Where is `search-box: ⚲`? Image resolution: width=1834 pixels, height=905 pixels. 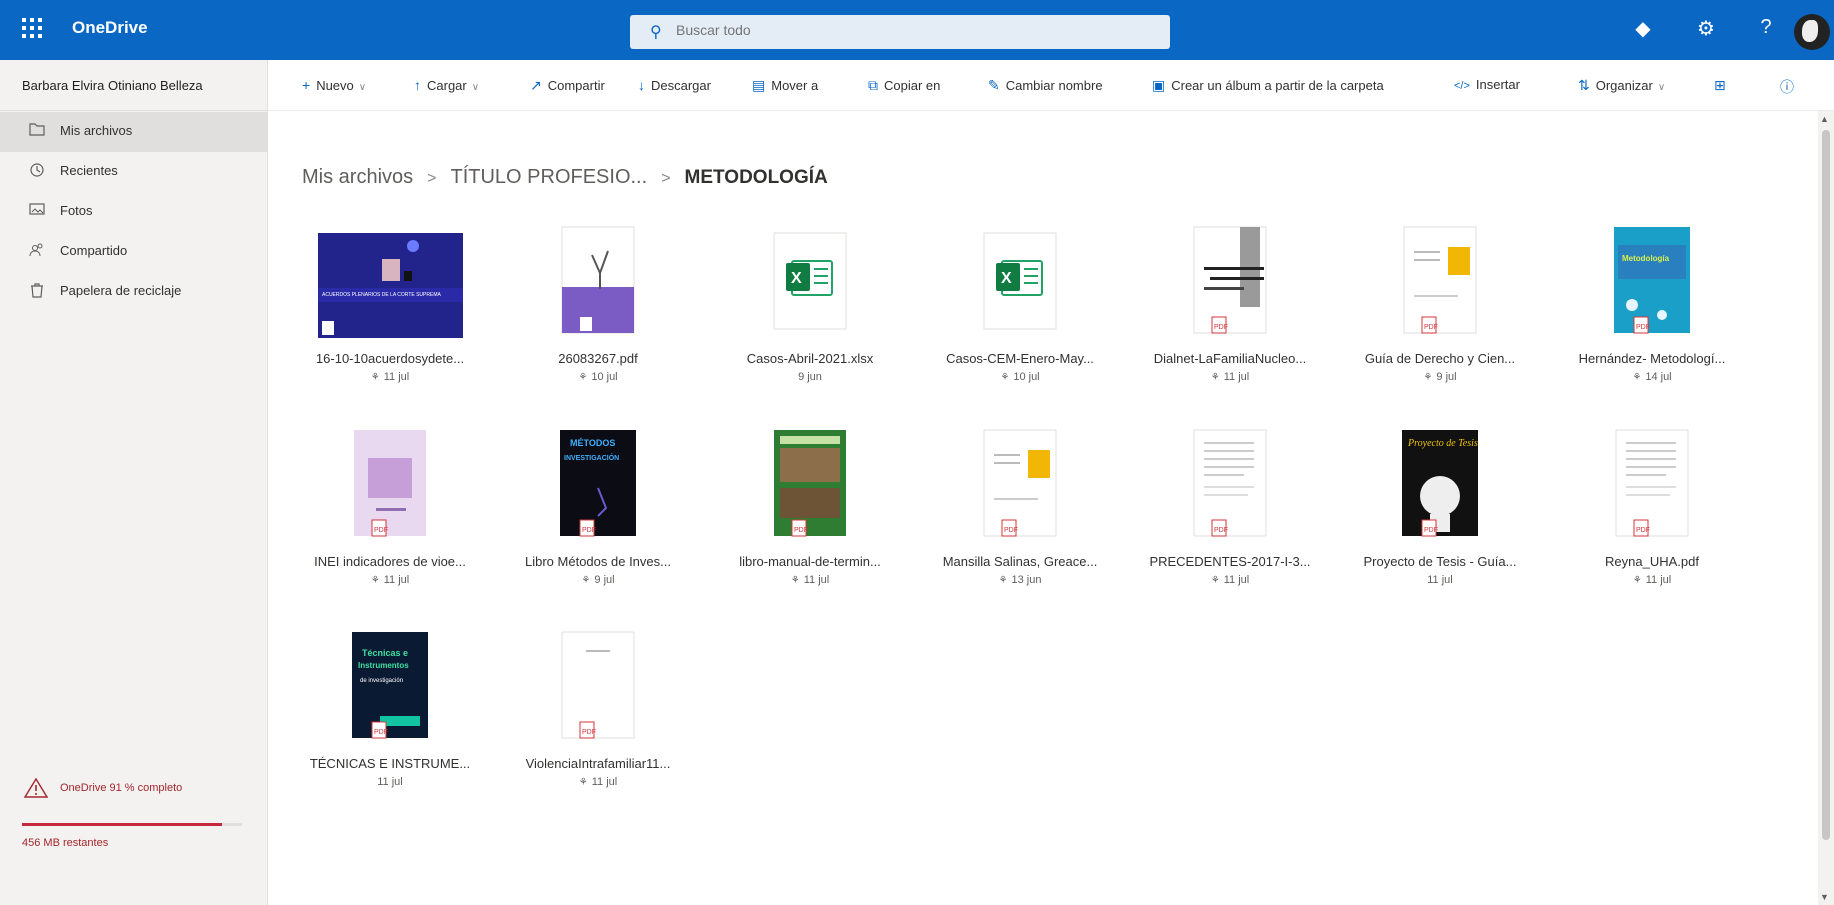
search-box: ⚲ is located at coordinates (900, 32).